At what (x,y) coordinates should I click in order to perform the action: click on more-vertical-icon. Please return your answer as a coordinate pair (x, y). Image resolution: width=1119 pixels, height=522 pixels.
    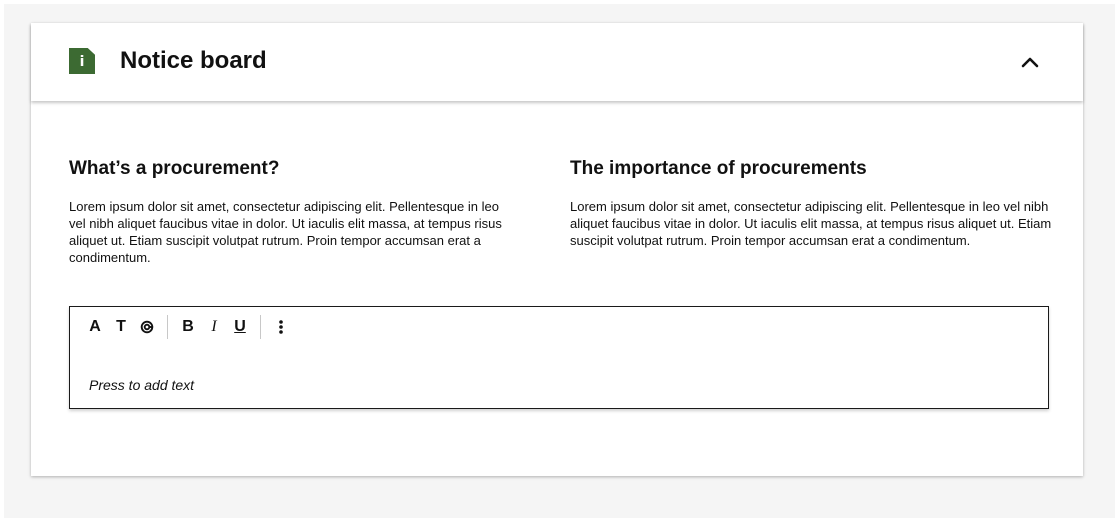
    Looking at the image, I should click on (281, 327).